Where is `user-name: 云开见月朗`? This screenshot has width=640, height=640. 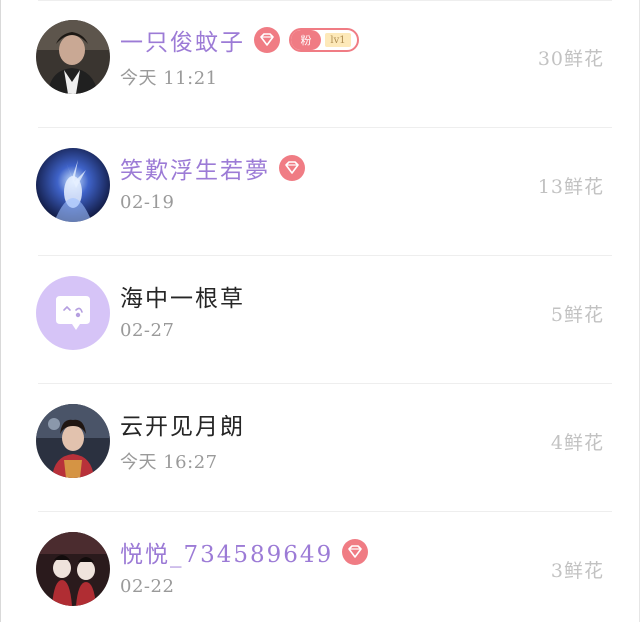 user-name: 云开见月朗 is located at coordinates (182, 424).